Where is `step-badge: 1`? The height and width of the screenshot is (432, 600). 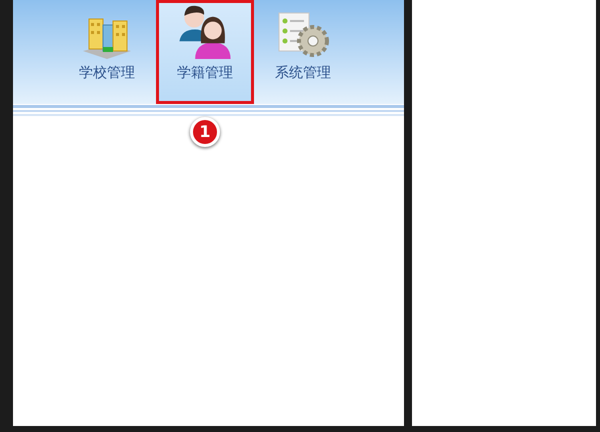
step-badge: 1 is located at coordinates (205, 132).